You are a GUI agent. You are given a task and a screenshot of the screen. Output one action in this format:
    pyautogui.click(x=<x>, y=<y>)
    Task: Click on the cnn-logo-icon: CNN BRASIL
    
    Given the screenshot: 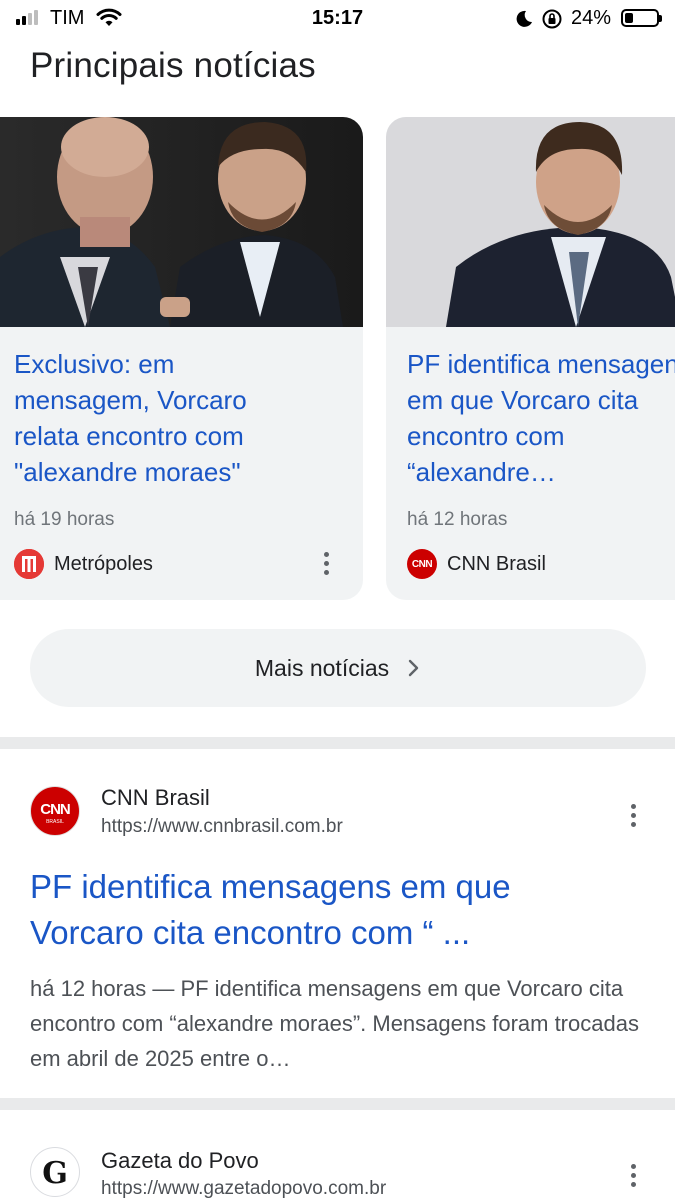 What is the action you would take?
    pyautogui.click(x=55, y=811)
    